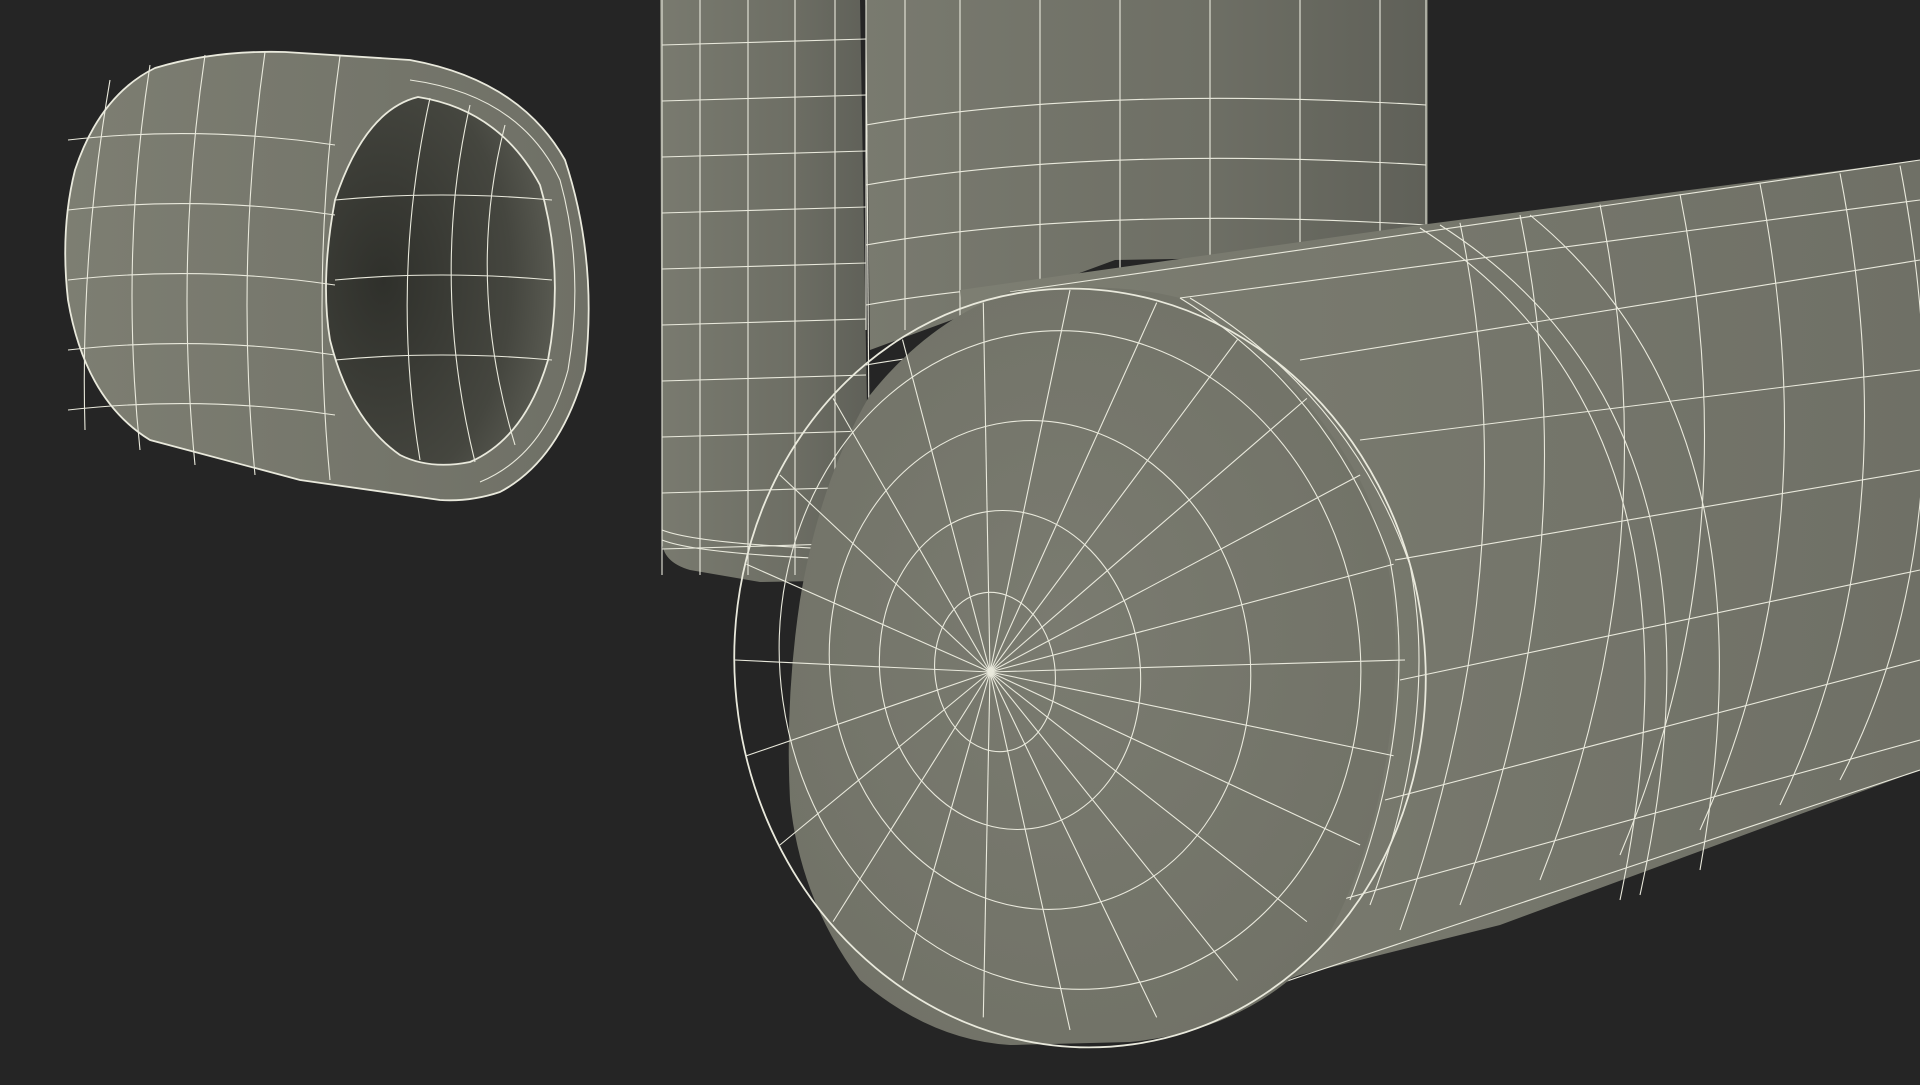 This screenshot has height=1085, width=1920. I want to click on short-open-ring-tube, so click(327, 276).